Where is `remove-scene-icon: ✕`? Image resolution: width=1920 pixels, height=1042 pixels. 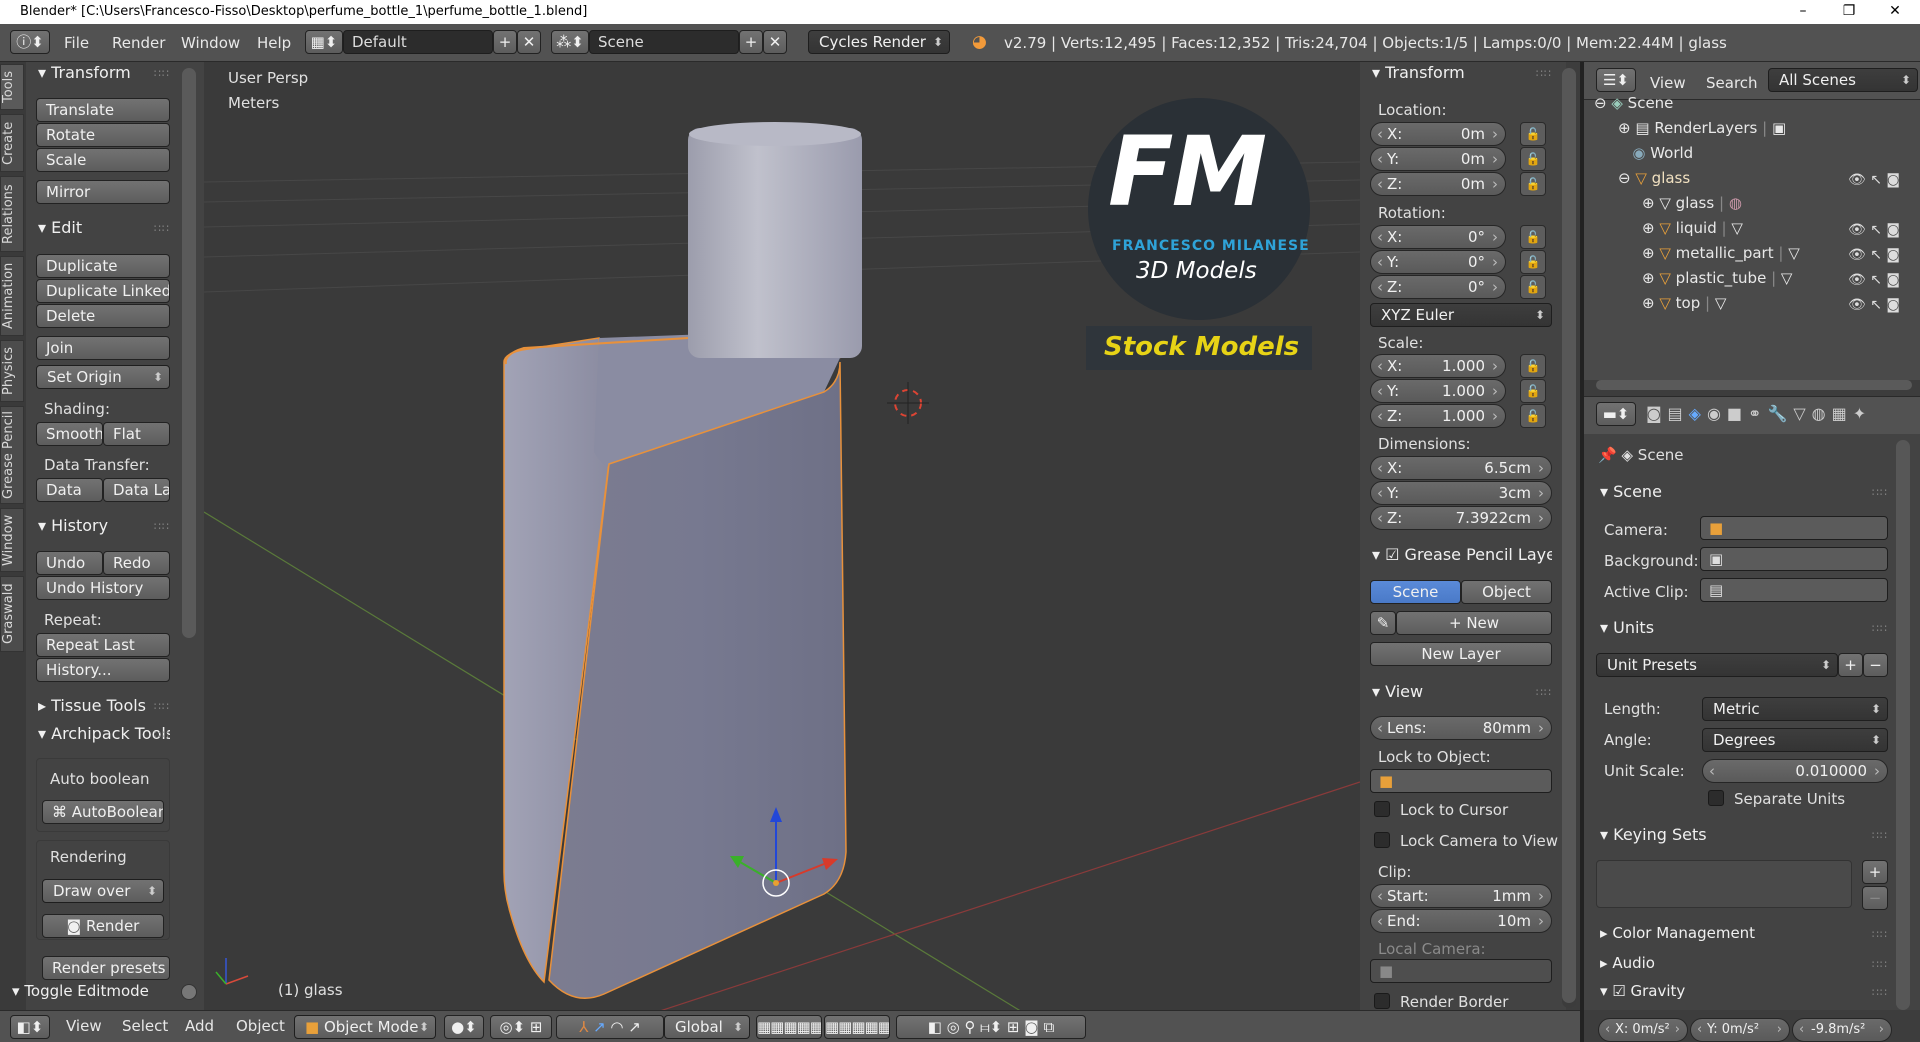 remove-scene-icon: ✕ is located at coordinates (775, 42).